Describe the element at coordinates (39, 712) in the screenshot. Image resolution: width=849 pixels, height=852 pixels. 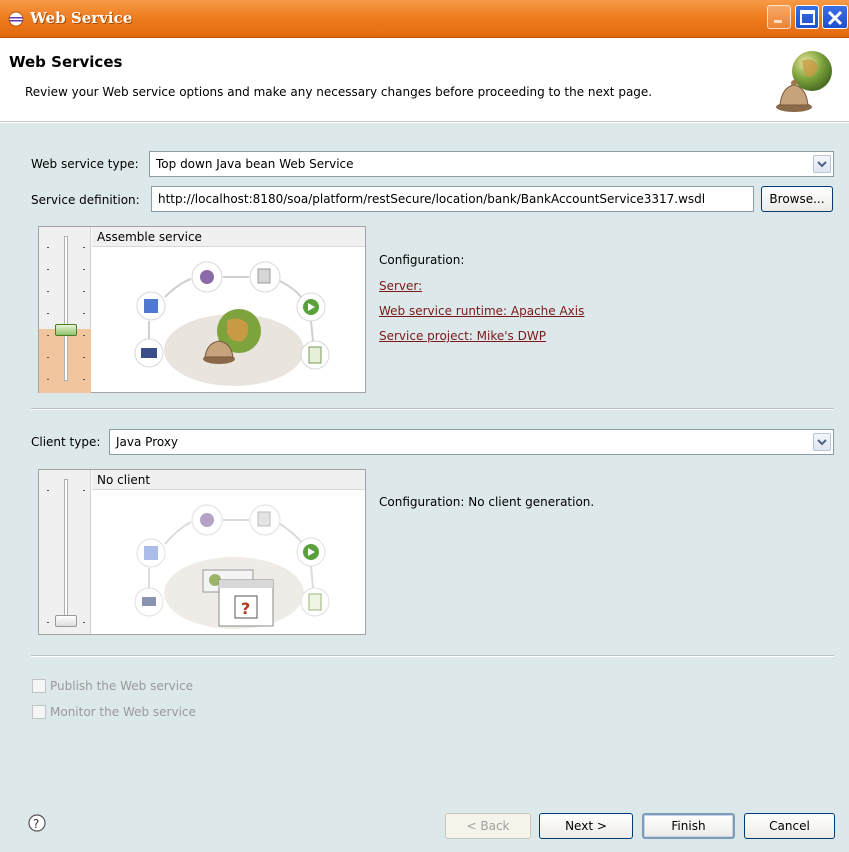
I see `monitor-checkbox` at that location.